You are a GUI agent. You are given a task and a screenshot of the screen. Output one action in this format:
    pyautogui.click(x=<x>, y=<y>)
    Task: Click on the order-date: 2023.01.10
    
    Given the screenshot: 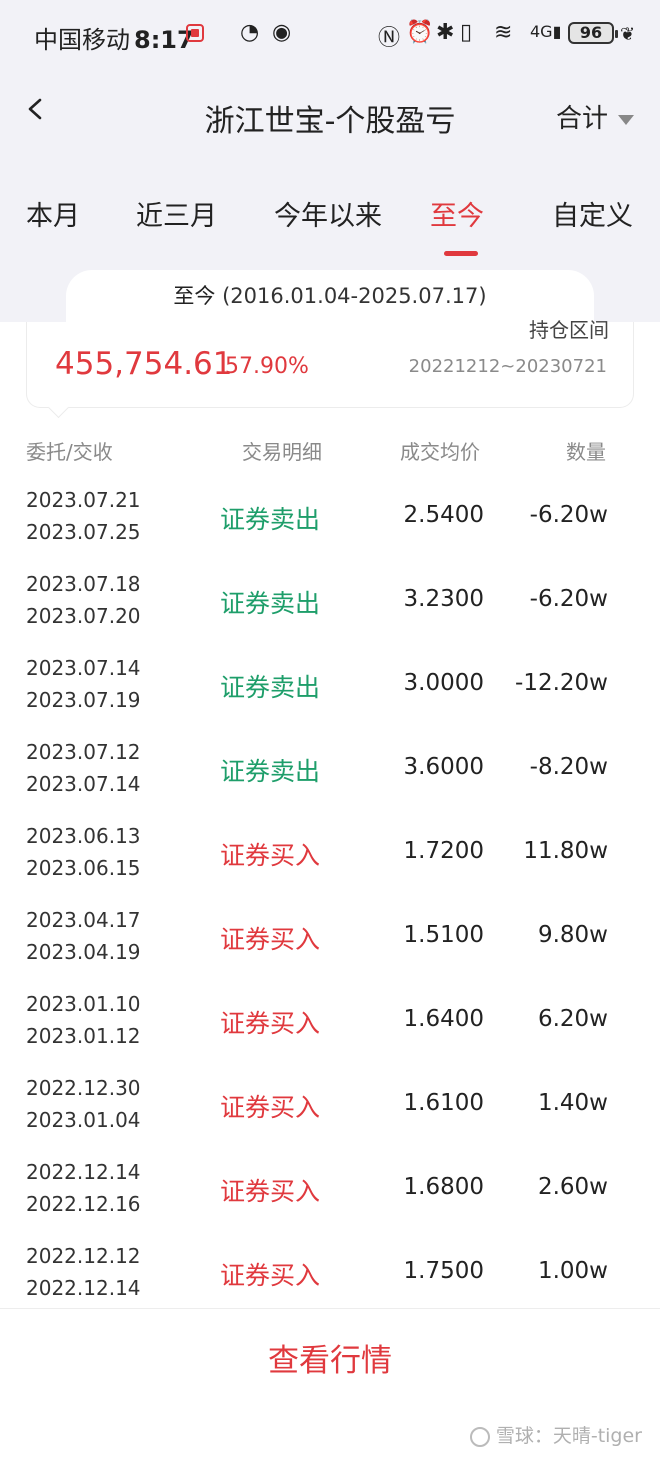 What is the action you would take?
    pyautogui.click(x=83, y=1004)
    